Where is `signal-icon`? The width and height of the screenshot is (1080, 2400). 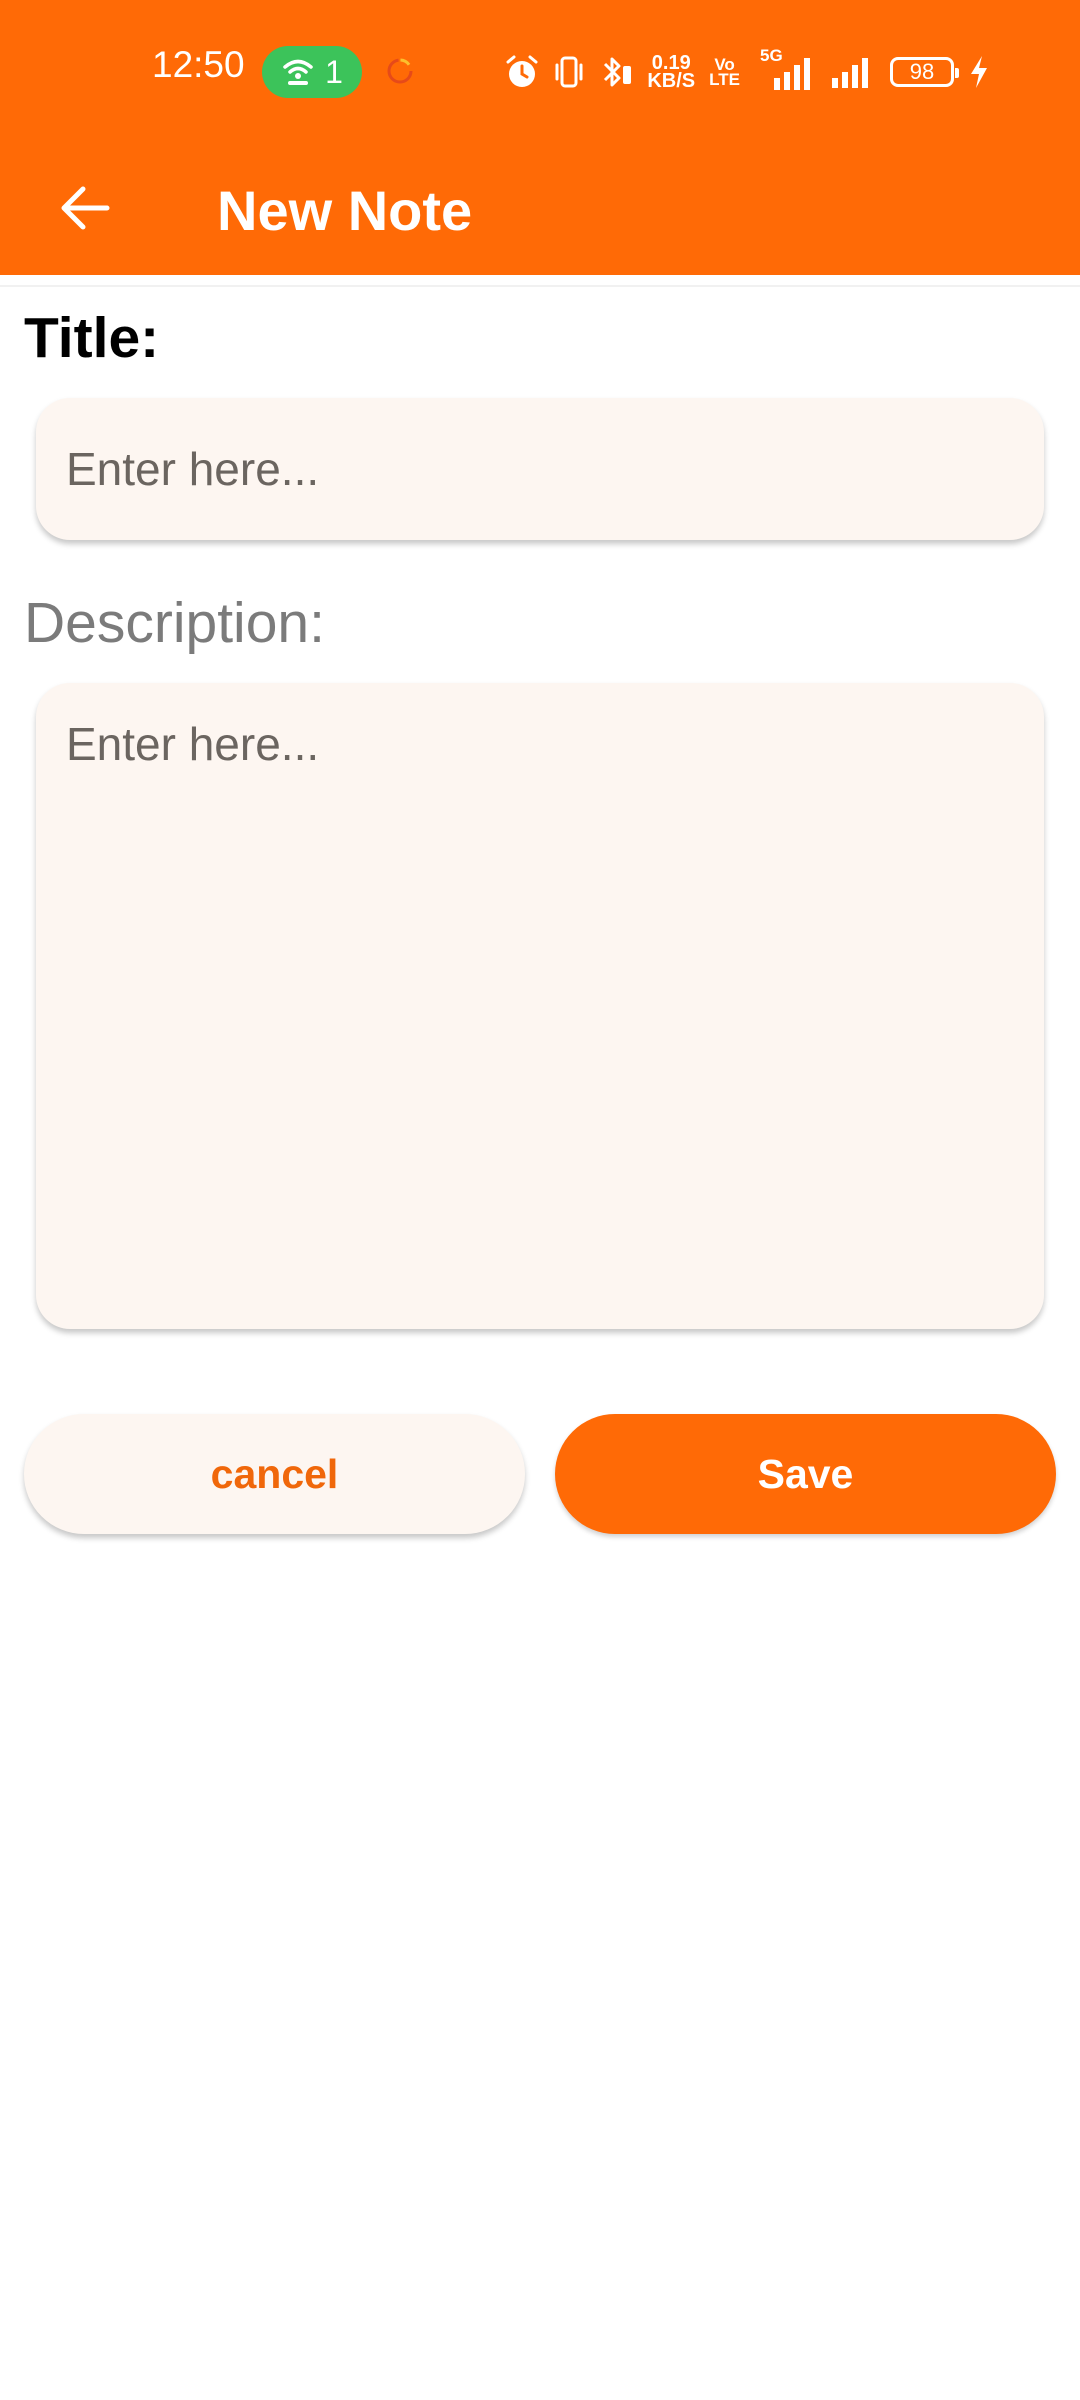 signal-icon is located at coordinates (850, 73).